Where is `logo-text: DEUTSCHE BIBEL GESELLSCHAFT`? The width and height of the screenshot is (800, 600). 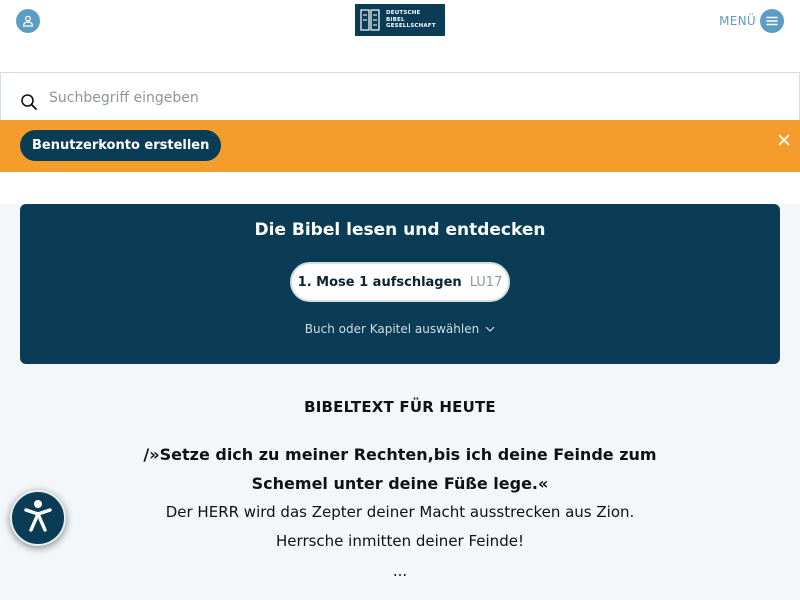 logo-text: DEUTSCHE BIBEL GESELLSCHAFT is located at coordinates (411, 20).